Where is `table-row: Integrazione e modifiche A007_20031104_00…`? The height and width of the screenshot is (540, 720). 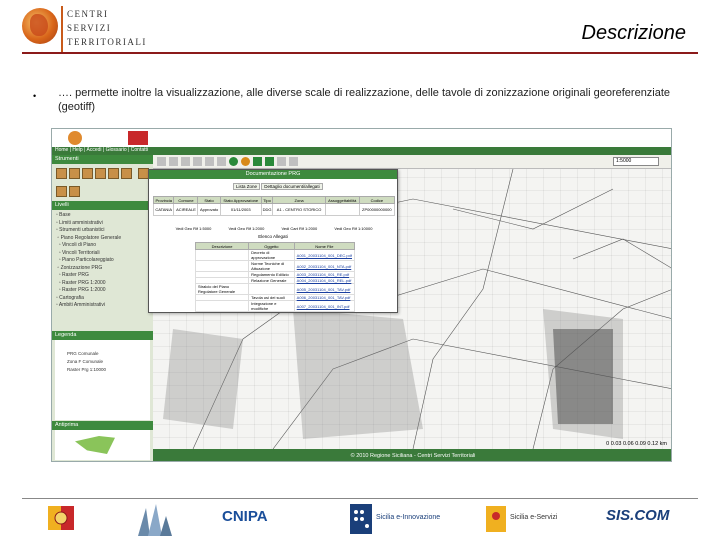
table-row: Integrazione e modifiche A007_20031104_00… is located at coordinates (275, 306).